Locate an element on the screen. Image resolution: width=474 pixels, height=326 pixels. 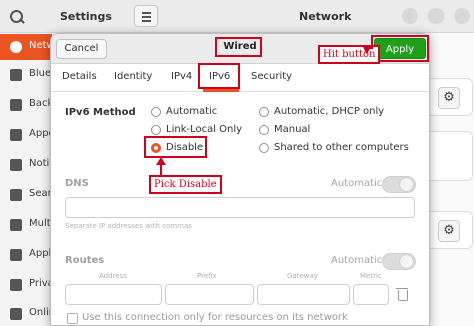
sidebar-item-privacy: Priva is located at coordinates (26, 285).